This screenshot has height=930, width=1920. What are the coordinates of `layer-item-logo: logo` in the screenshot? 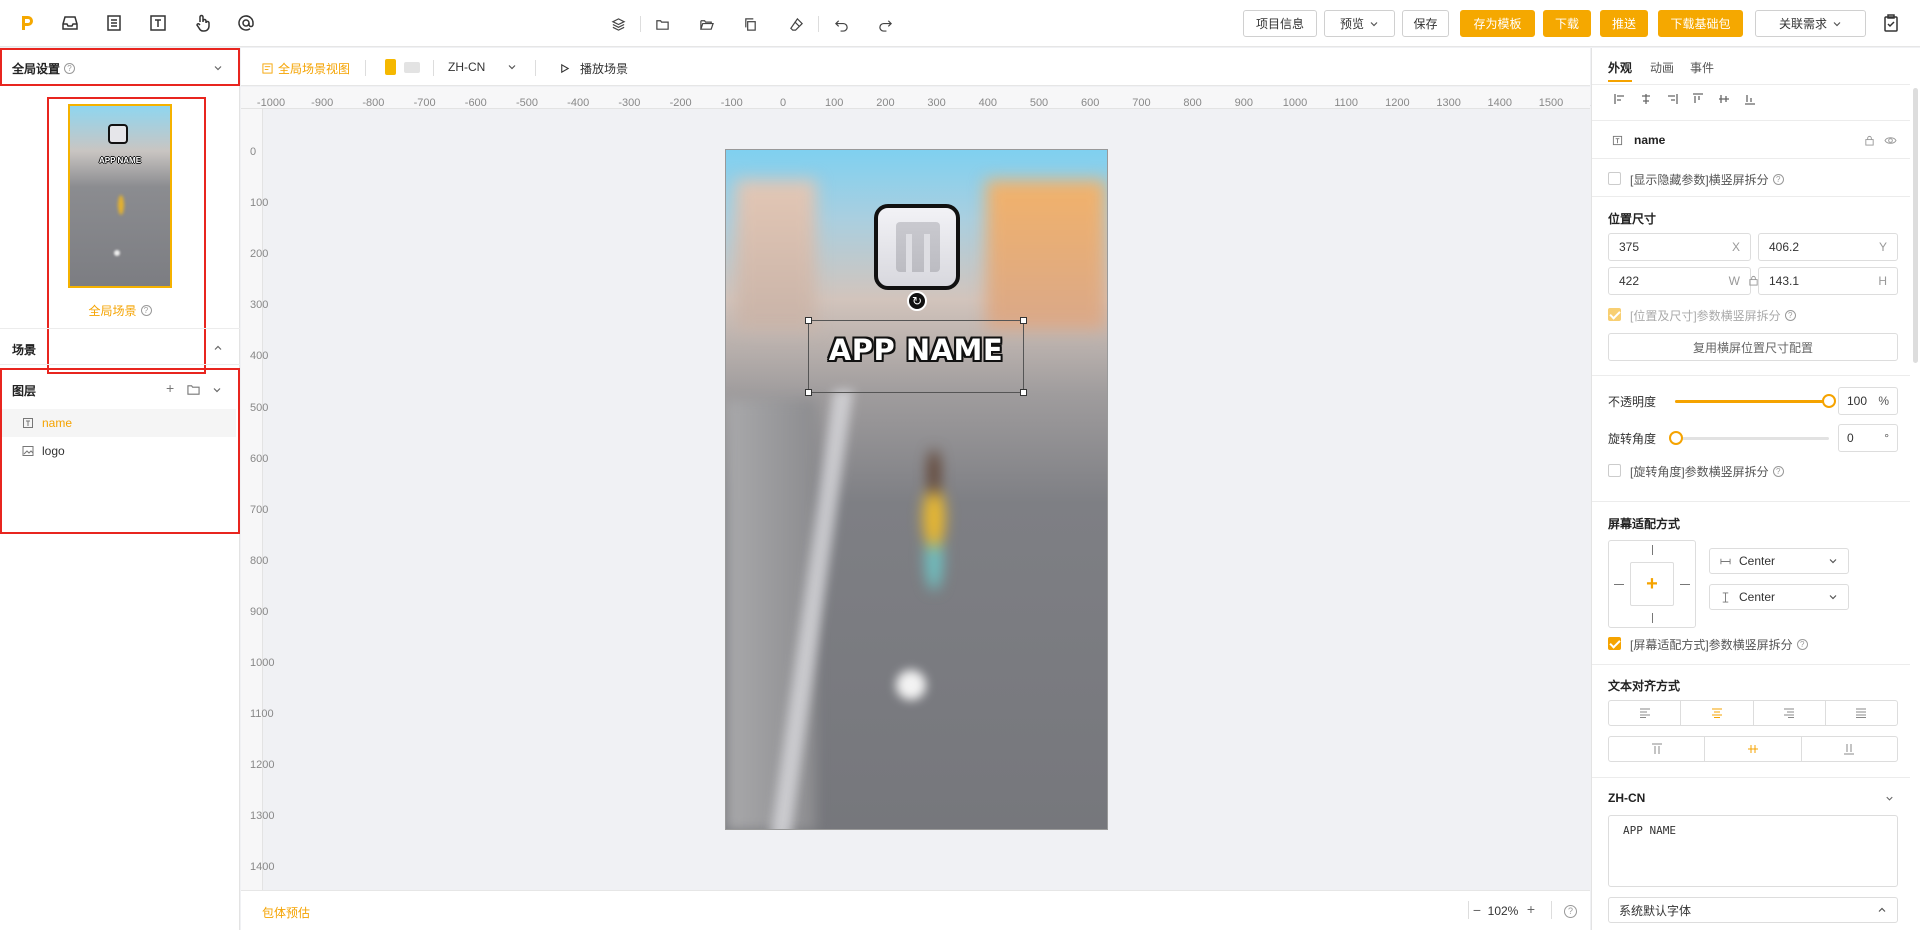 It's located at (118, 451).